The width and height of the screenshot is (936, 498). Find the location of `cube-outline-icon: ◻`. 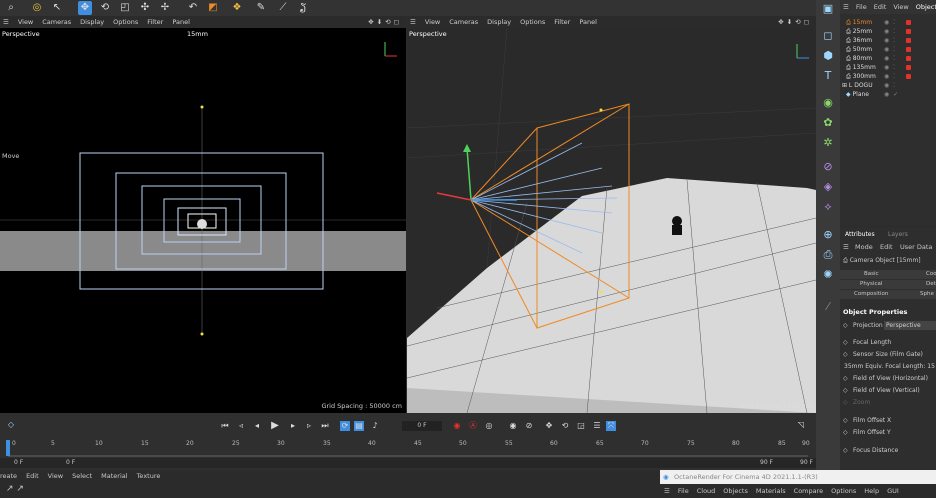

cube-outline-icon: ◻ is located at coordinates (828, 36).